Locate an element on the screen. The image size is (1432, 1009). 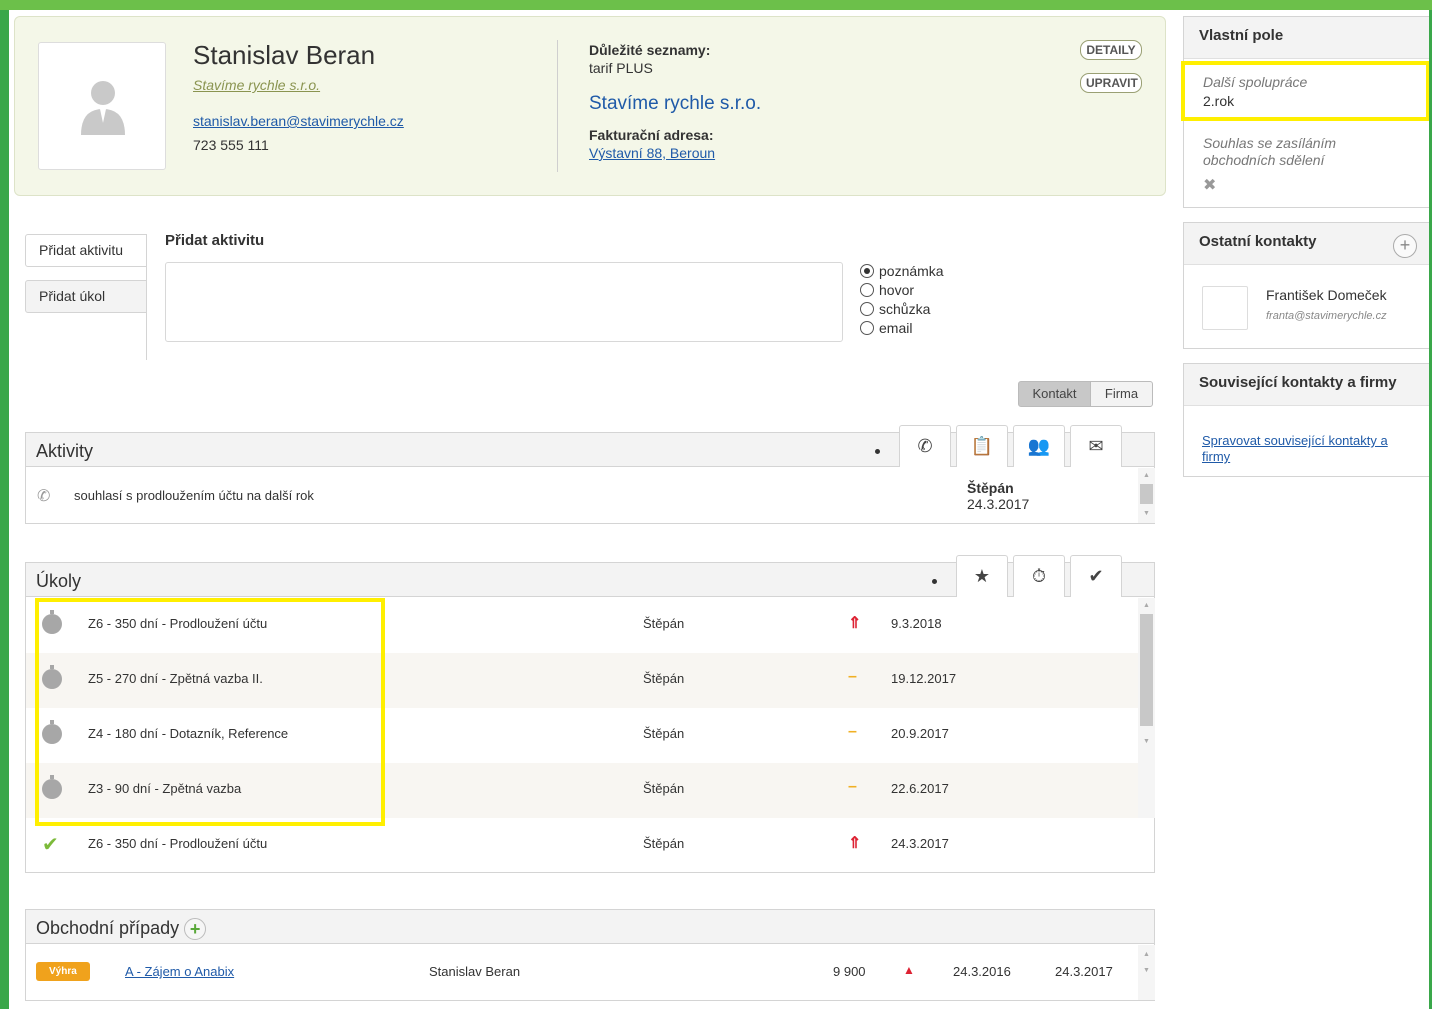
company-name: Stavíme rychle s.r.o. is located at coordinates (675, 104).